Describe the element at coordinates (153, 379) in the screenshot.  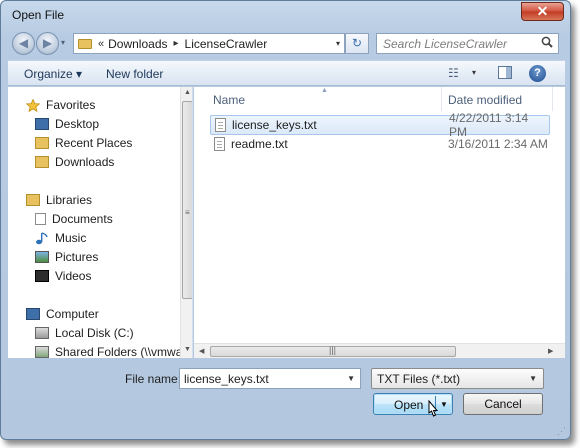
I see `file-name-label: File name:` at that location.